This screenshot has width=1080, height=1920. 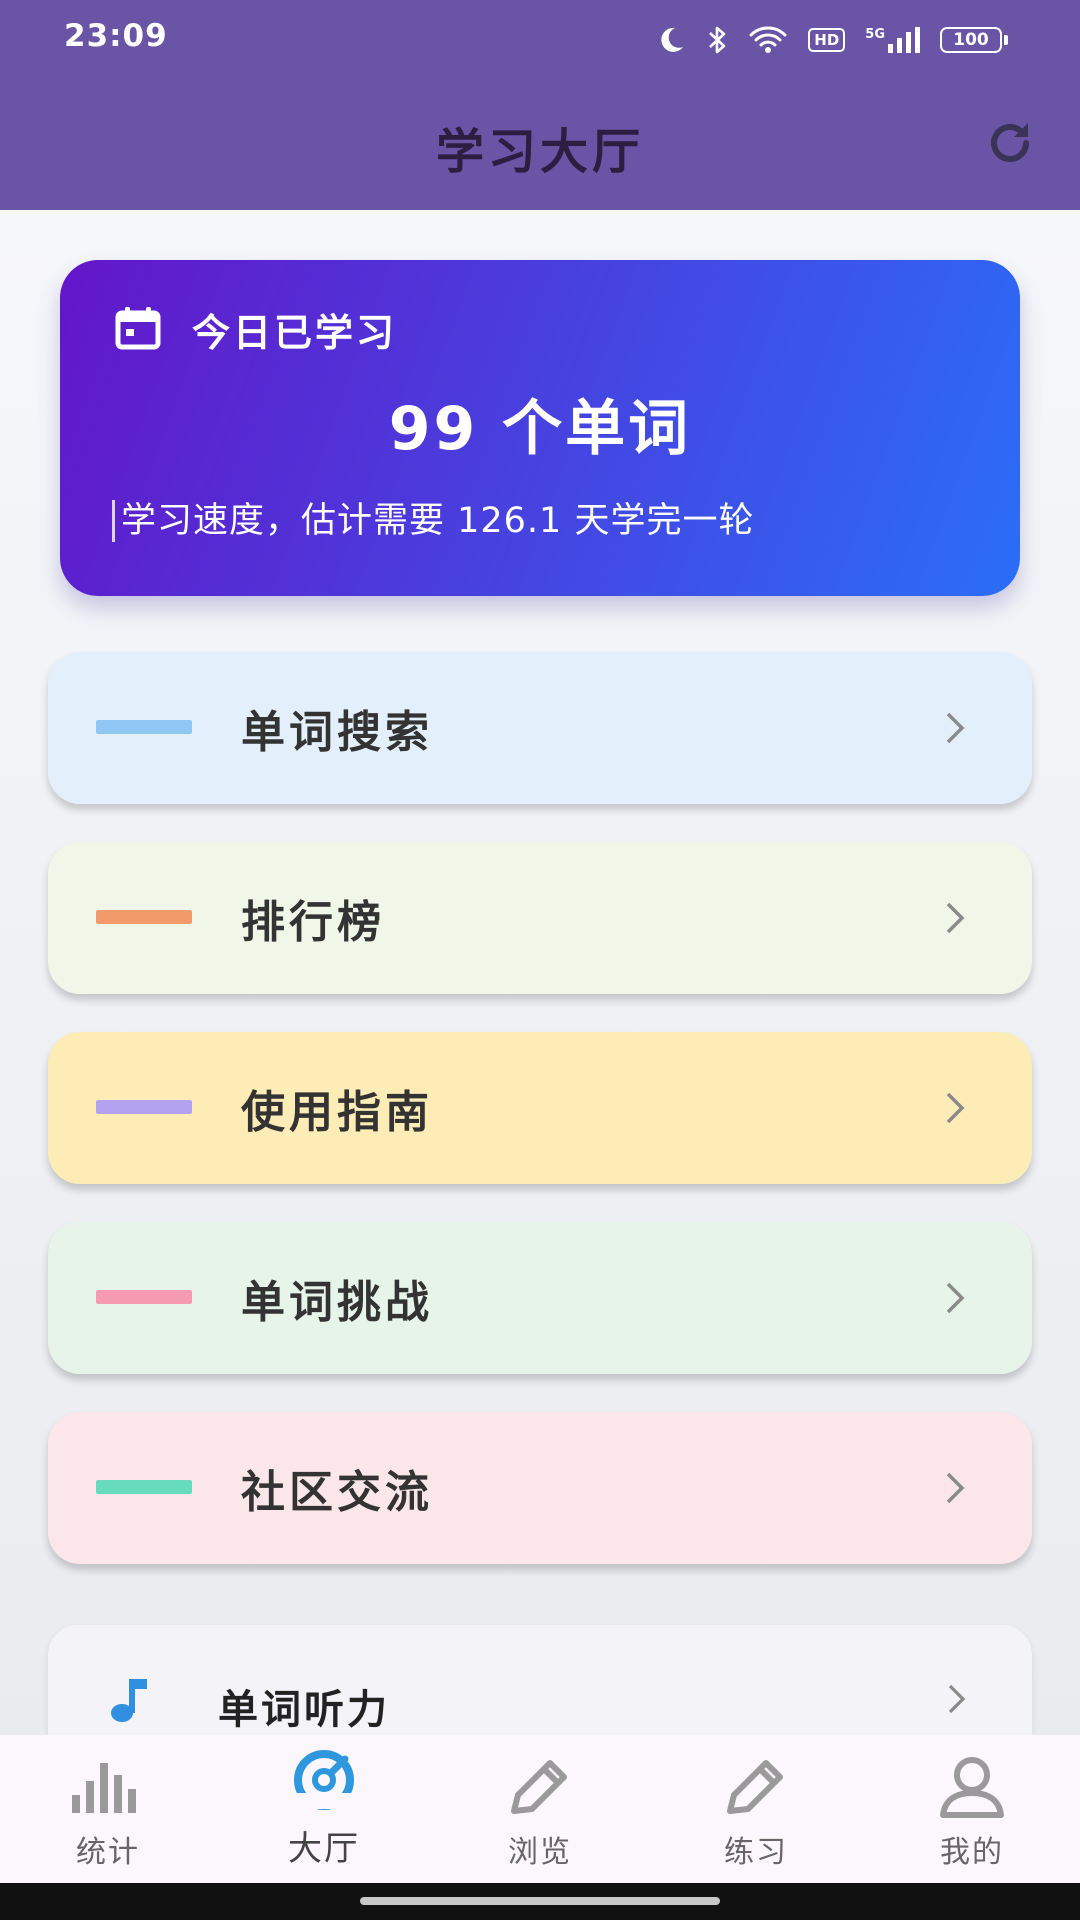 What do you see at coordinates (892, 40) in the screenshot?
I see `signal-icon: 5G` at bounding box center [892, 40].